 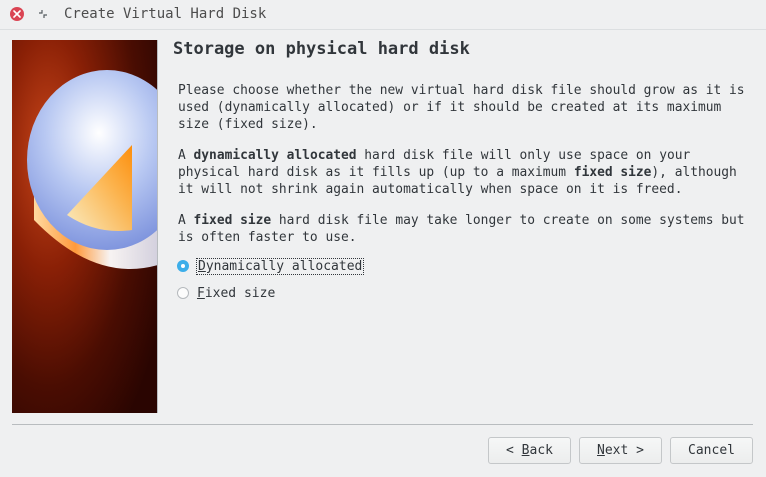 I want to click on fixed-size-radio, so click(x=183, y=293).